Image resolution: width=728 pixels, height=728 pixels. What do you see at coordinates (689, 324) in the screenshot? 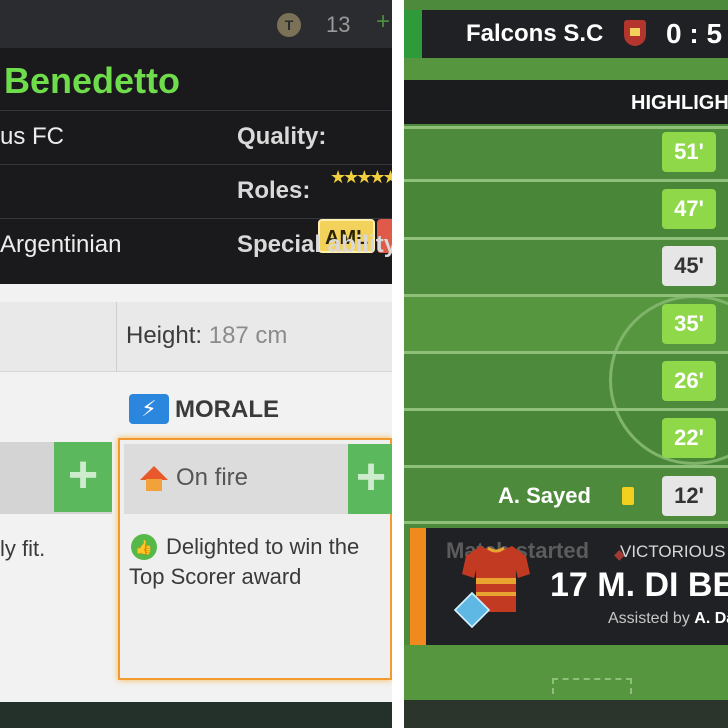
I see `highlight-minute: 35'` at bounding box center [689, 324].